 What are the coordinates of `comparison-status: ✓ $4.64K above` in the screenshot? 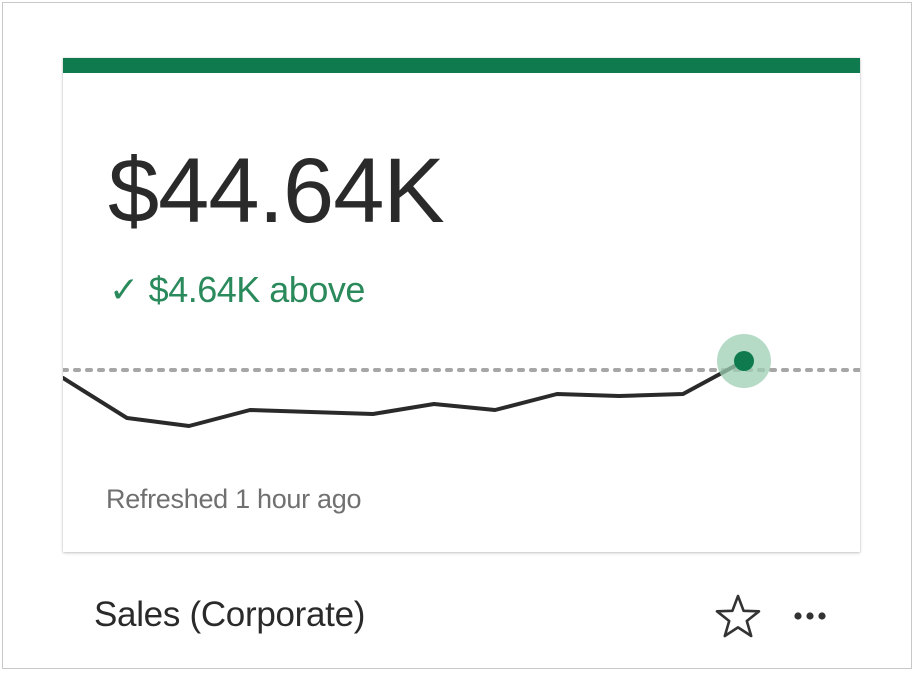 It's located at (237, 290).